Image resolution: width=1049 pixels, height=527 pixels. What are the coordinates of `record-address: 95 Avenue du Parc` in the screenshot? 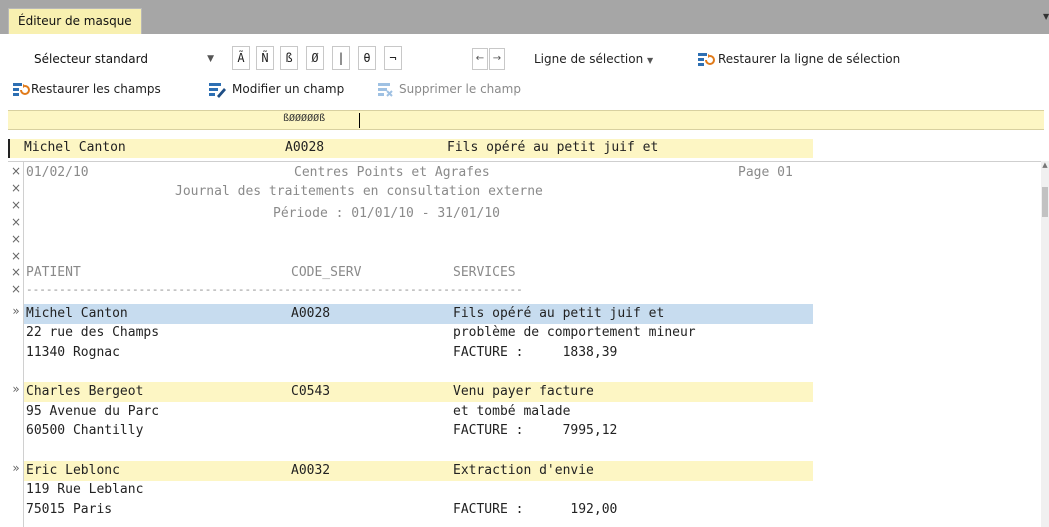 It's located at (93, 411).